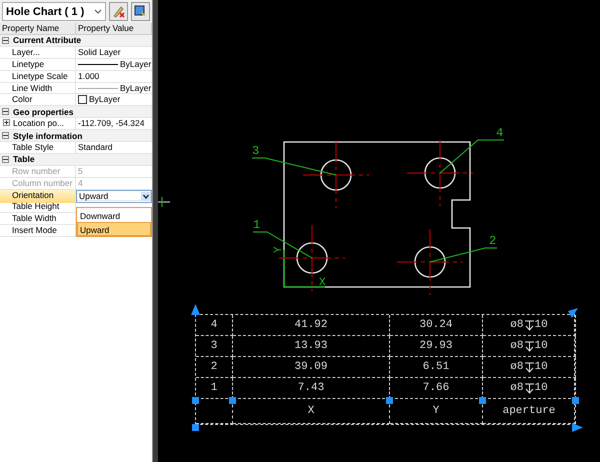 The width and height of the screenshot is (600, 462). Describe the element at coordinates (256, 225) in the screenshot. I see `hole-number: 1` at that location.